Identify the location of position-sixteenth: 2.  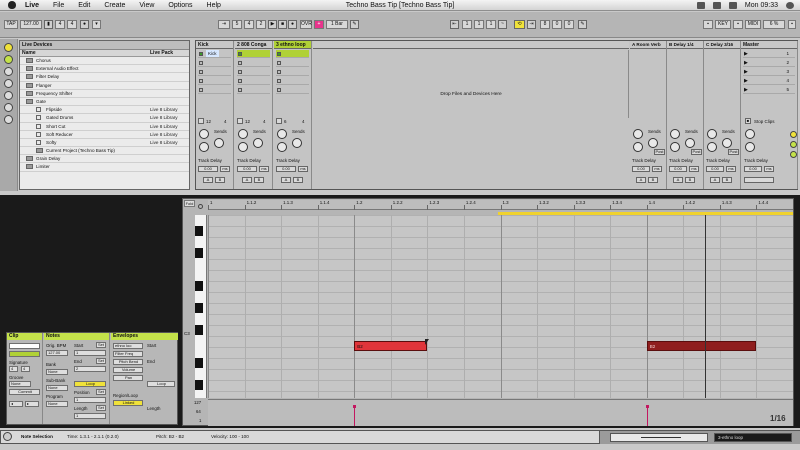
(261, 24).